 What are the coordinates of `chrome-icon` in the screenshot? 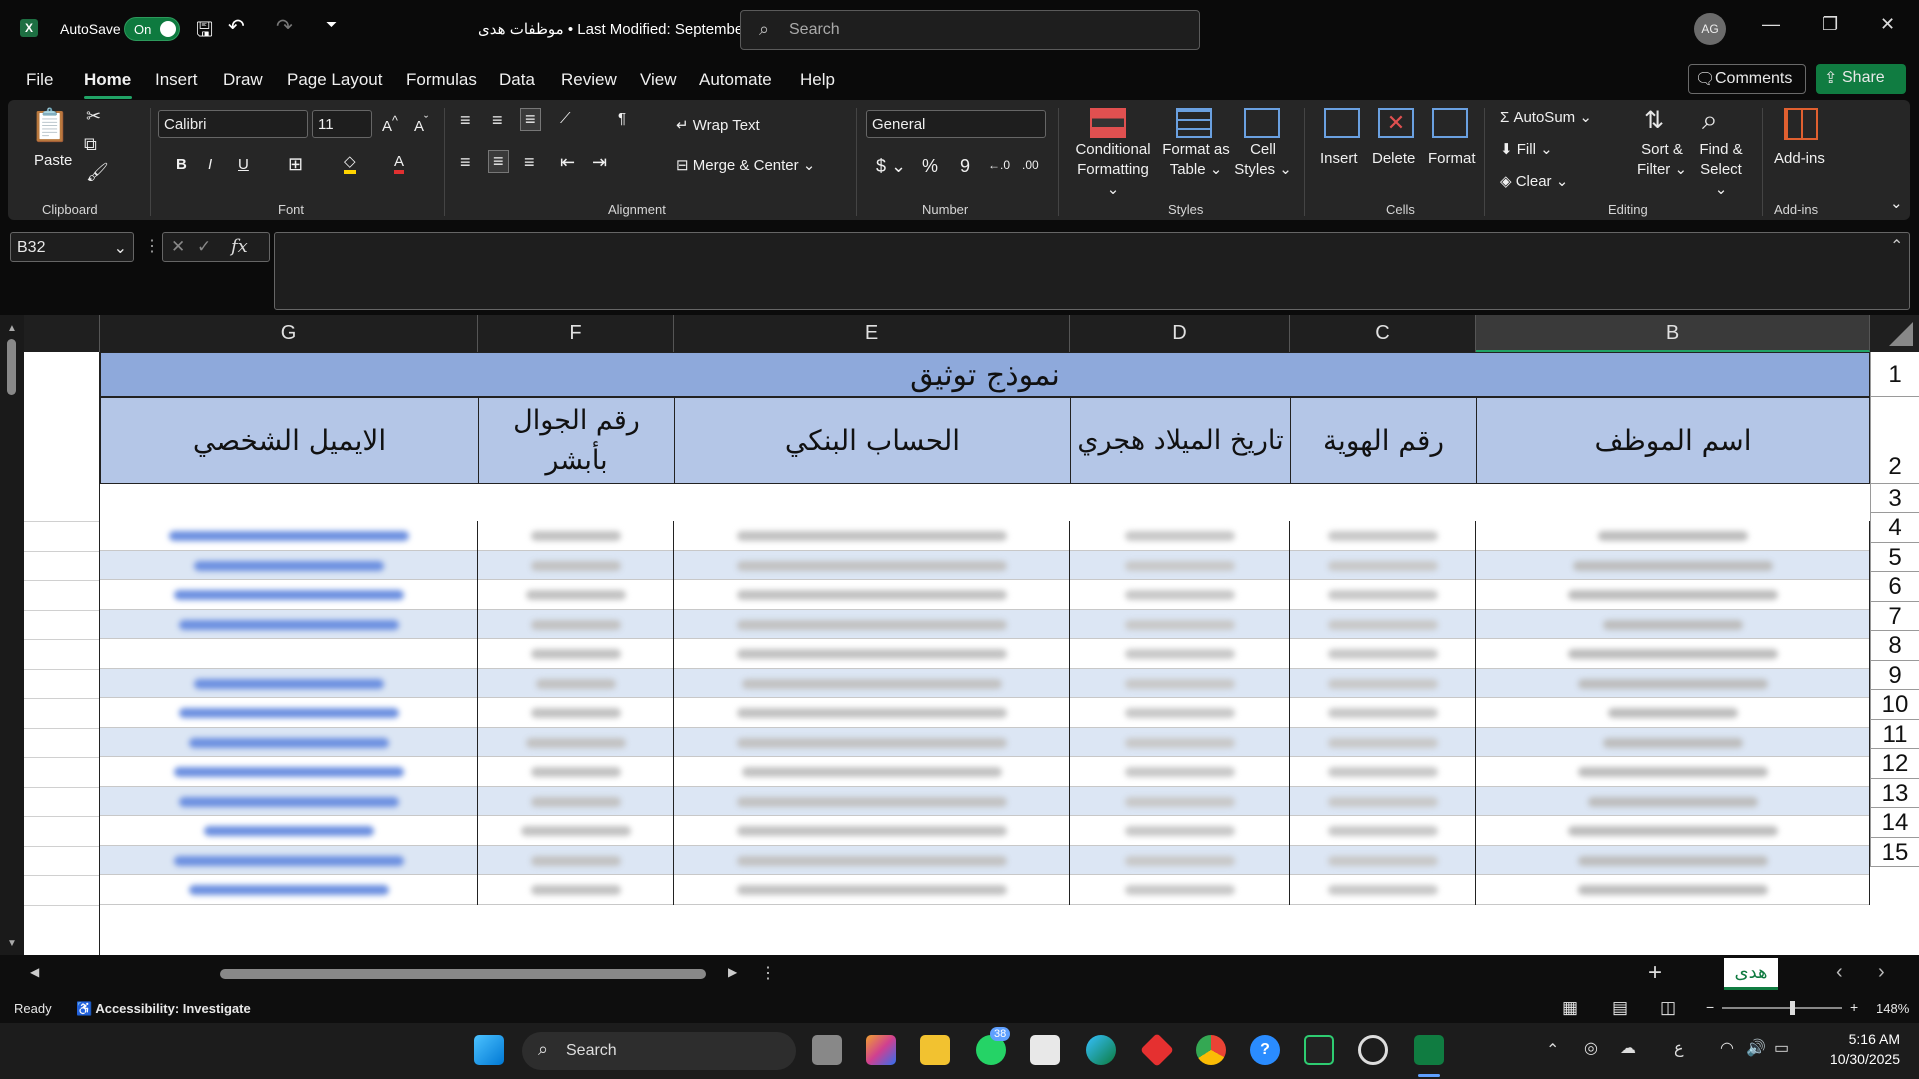 It's located at (1211, 1050).